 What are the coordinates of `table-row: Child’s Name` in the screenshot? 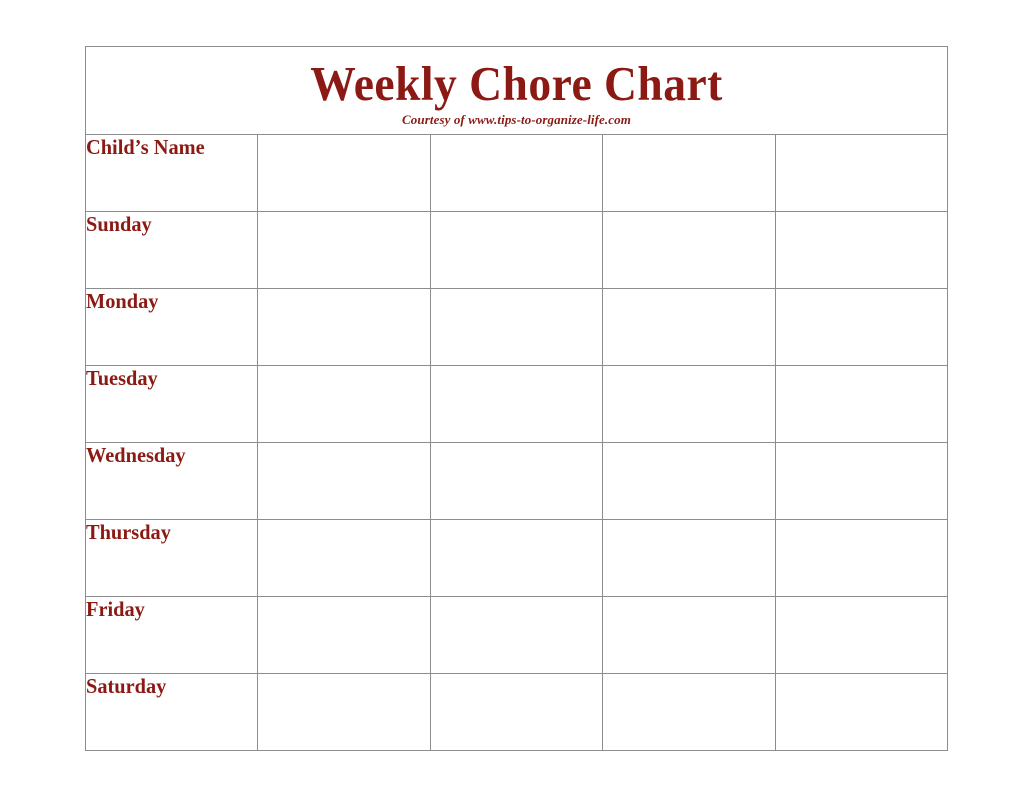 It's located at (516, 173).